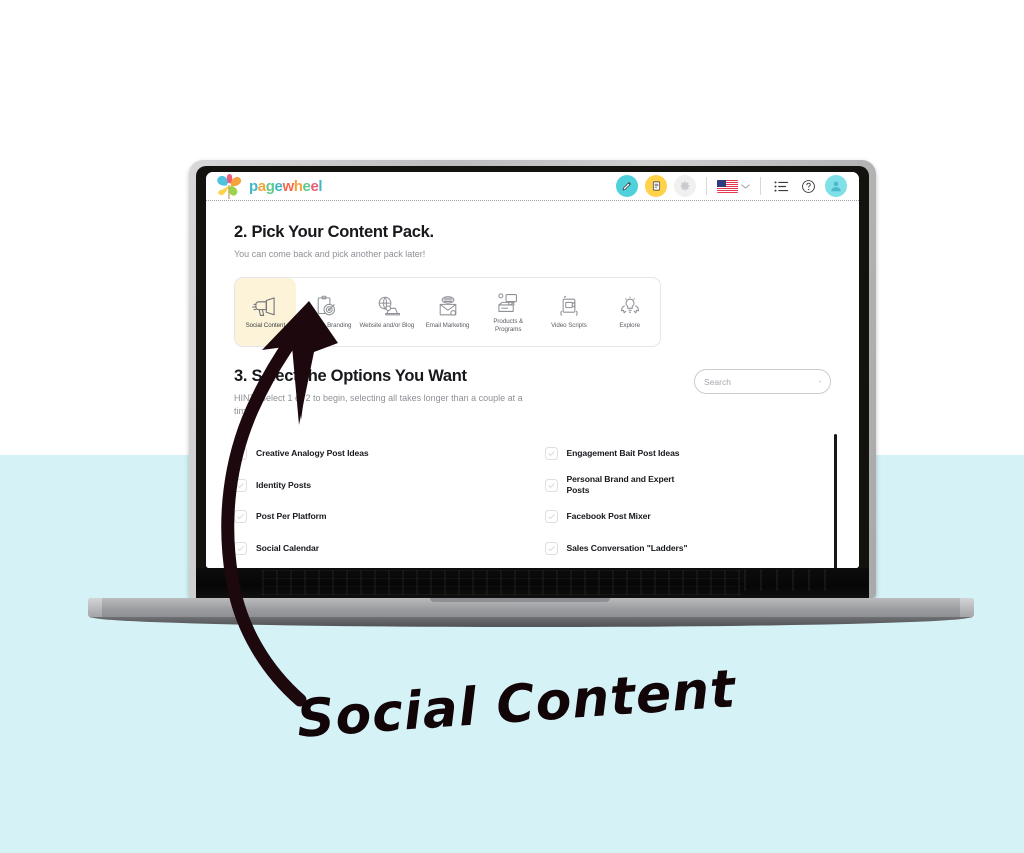  Describe the element at coordinates (620, 485) in the screenshot. I see `option-label: Personal Brand and Expert Posts` at that location.